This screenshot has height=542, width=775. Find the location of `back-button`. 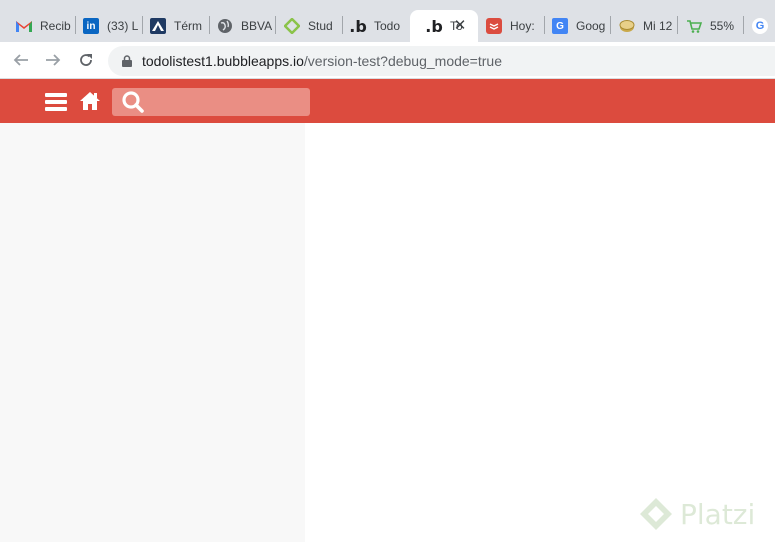

back-button is located at coordinates (21, 60).